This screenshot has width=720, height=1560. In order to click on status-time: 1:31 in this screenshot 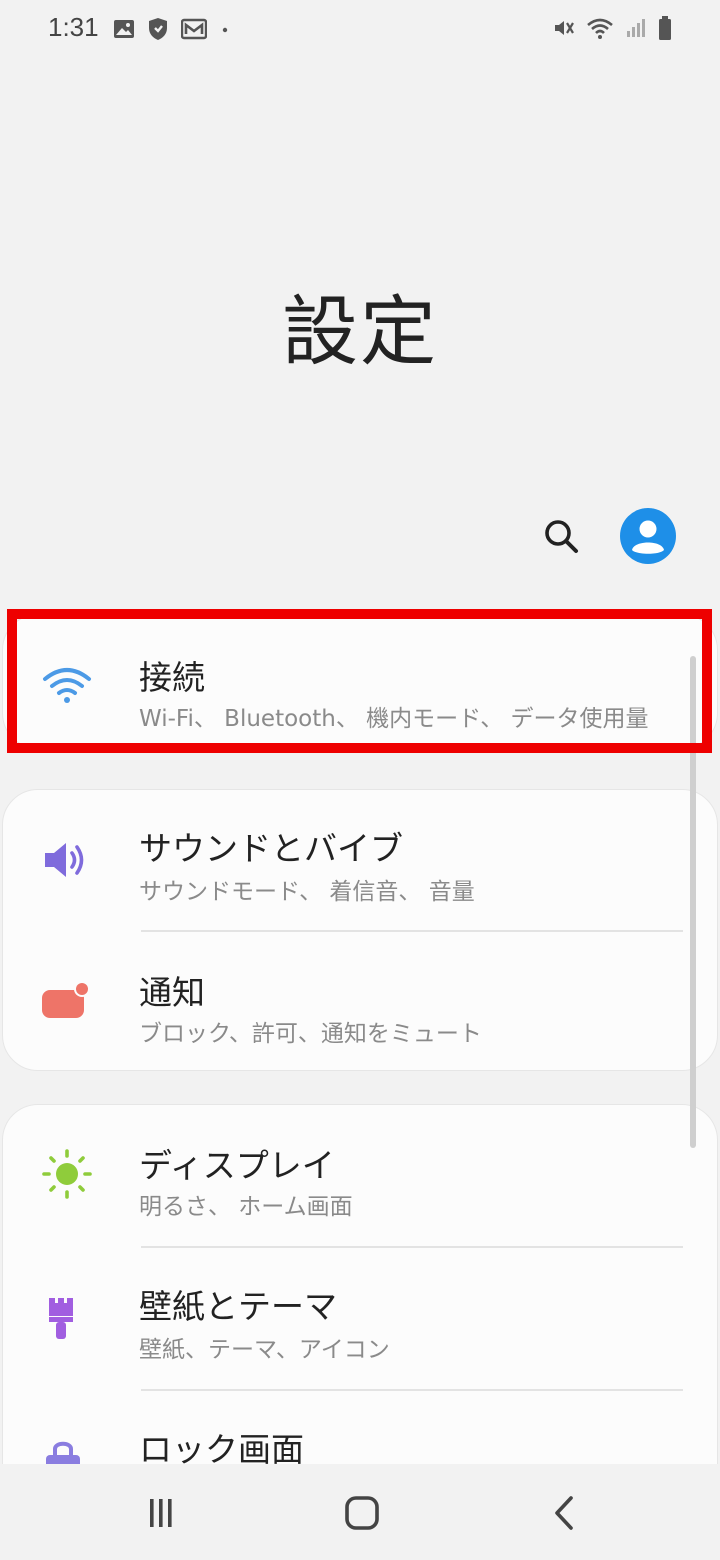, I will do `click(73, 27)`.